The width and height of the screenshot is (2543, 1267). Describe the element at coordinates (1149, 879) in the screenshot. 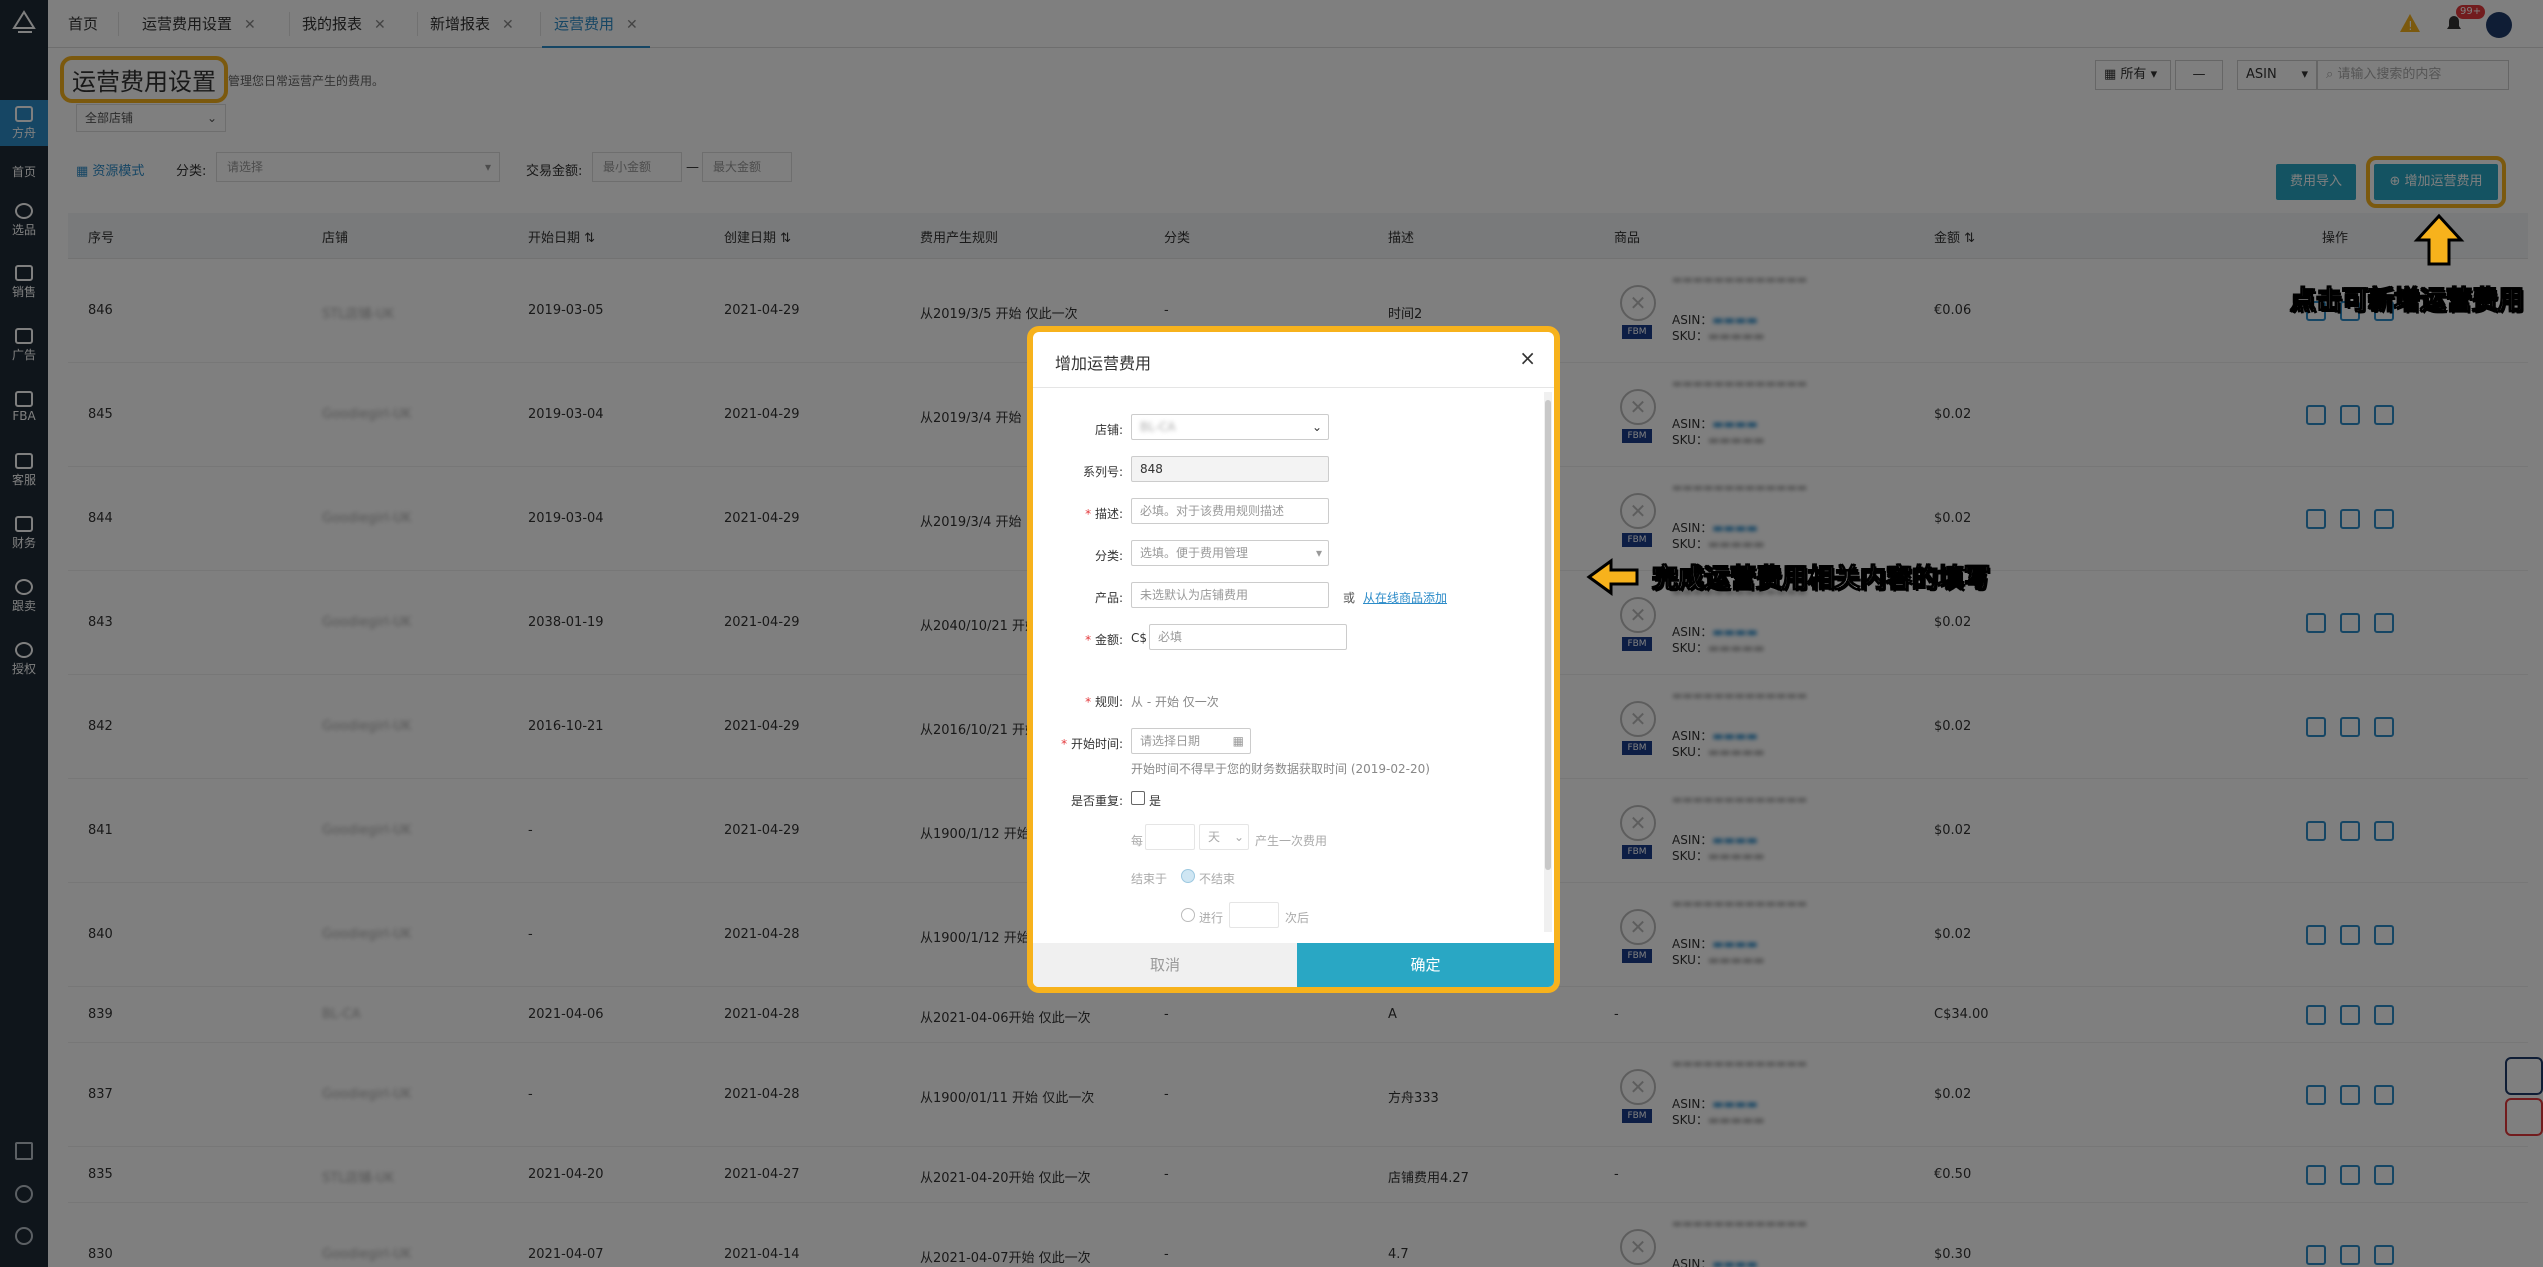

I see `end-label: 结束于` at that location.